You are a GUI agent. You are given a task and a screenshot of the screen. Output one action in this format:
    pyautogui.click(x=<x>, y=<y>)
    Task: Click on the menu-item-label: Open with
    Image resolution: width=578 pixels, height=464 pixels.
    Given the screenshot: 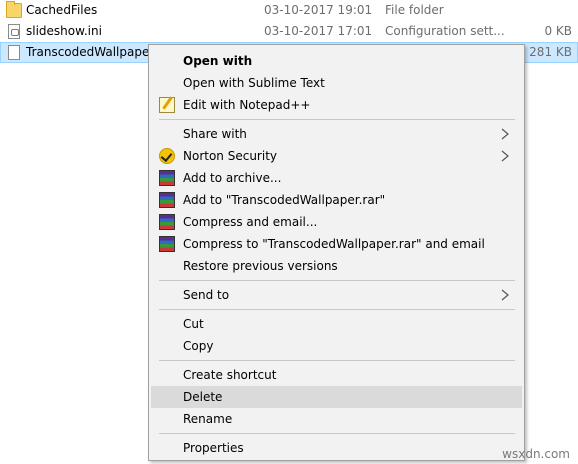 What is the action you would take?
    pyautogui.click(x=218, y=61)
    